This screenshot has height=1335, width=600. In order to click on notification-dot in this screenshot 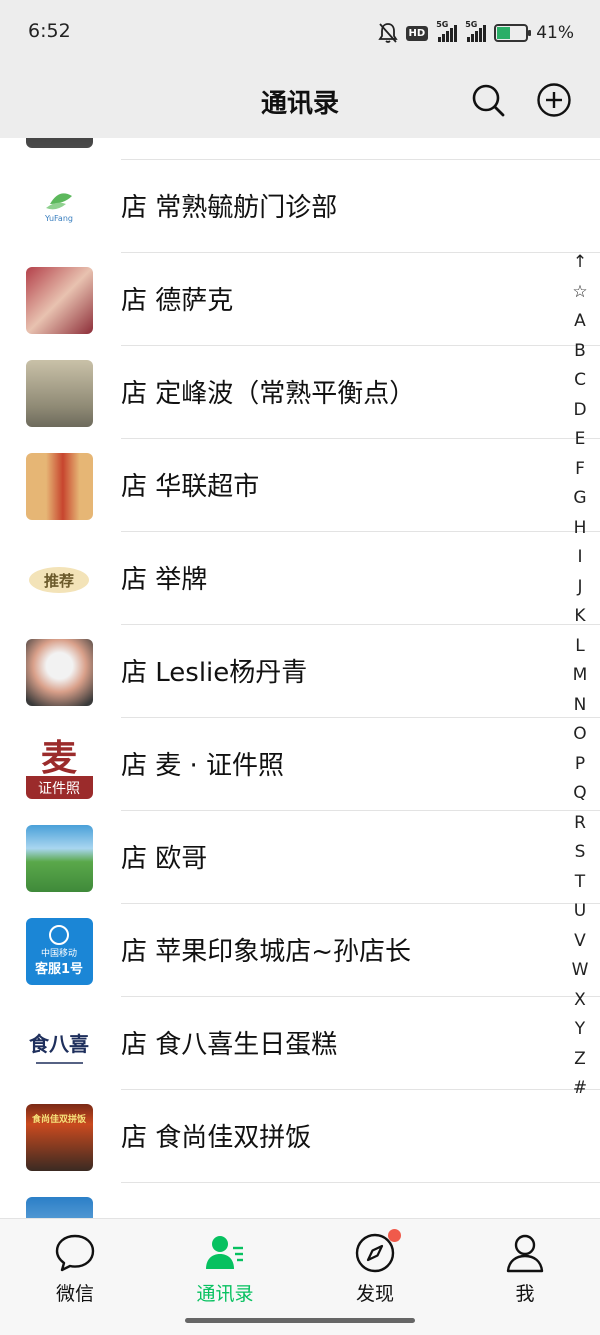, I will do `click(394, 1235)`.